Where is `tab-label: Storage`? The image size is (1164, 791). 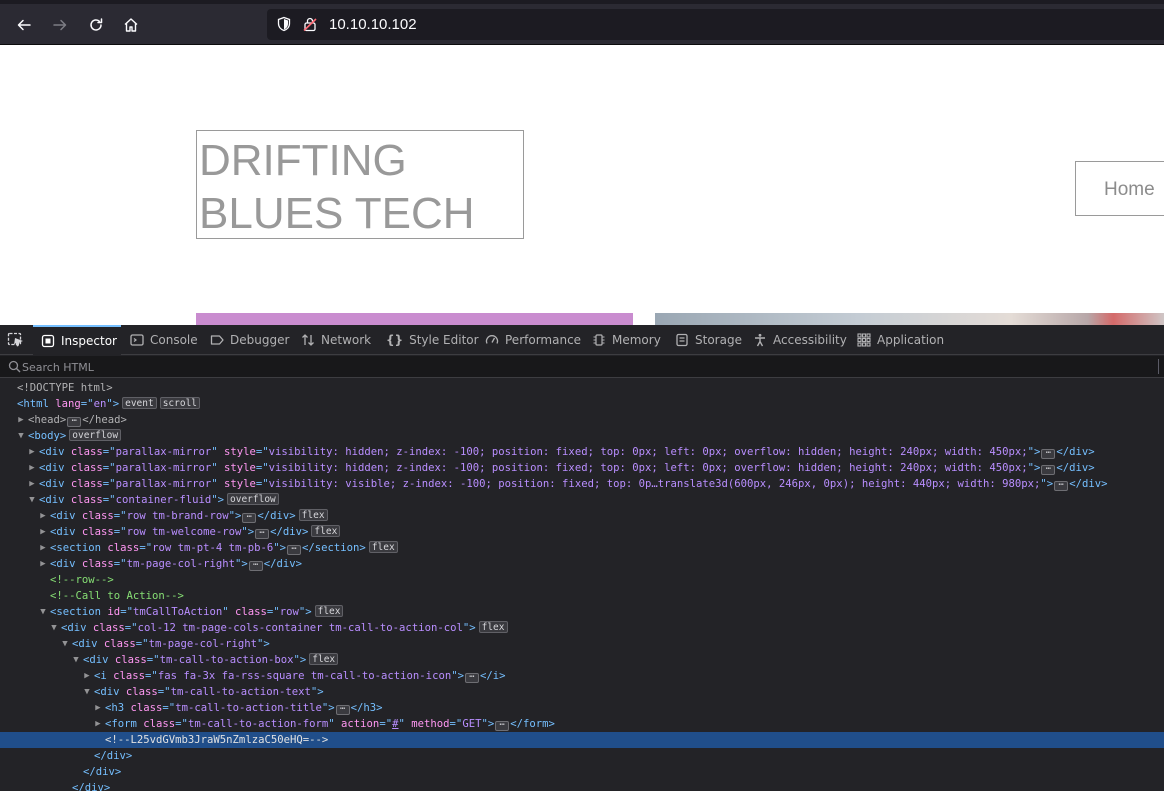 tab-label: Storage is located at coordinates (718, 340).